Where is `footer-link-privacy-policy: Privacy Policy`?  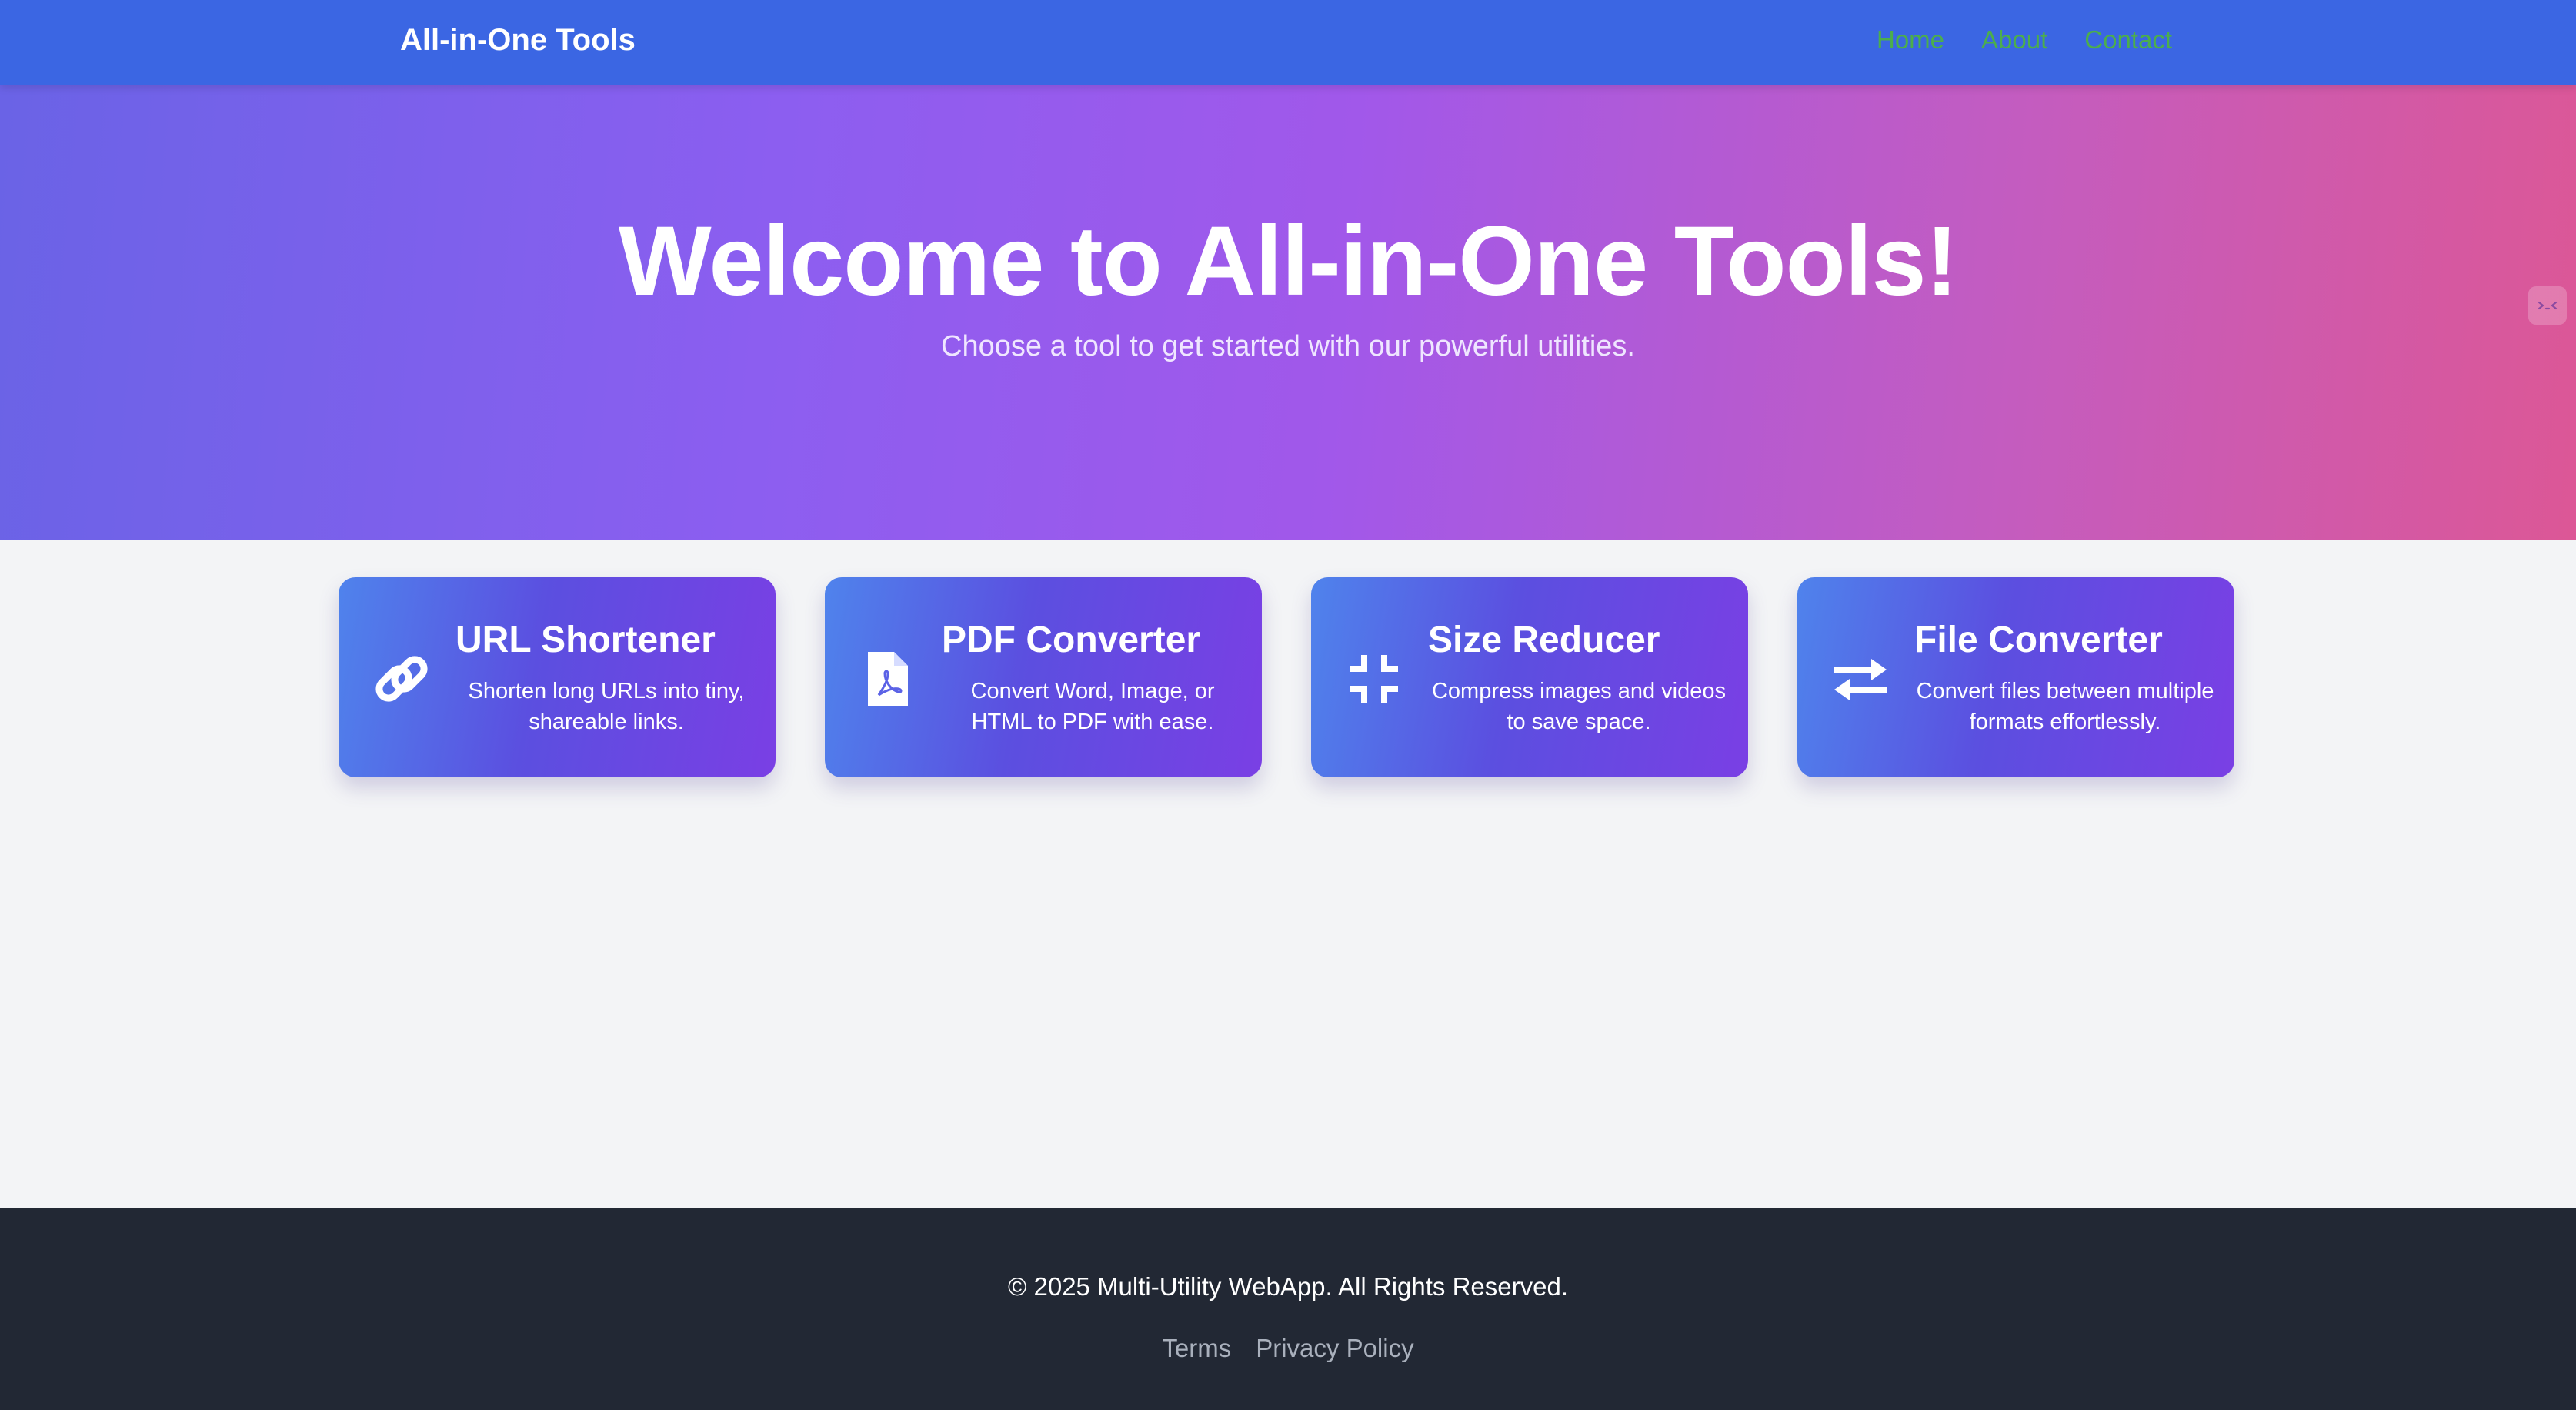
footer-link-privacy-policy: Privacy Policy is located at coordinates (1335, 1348).